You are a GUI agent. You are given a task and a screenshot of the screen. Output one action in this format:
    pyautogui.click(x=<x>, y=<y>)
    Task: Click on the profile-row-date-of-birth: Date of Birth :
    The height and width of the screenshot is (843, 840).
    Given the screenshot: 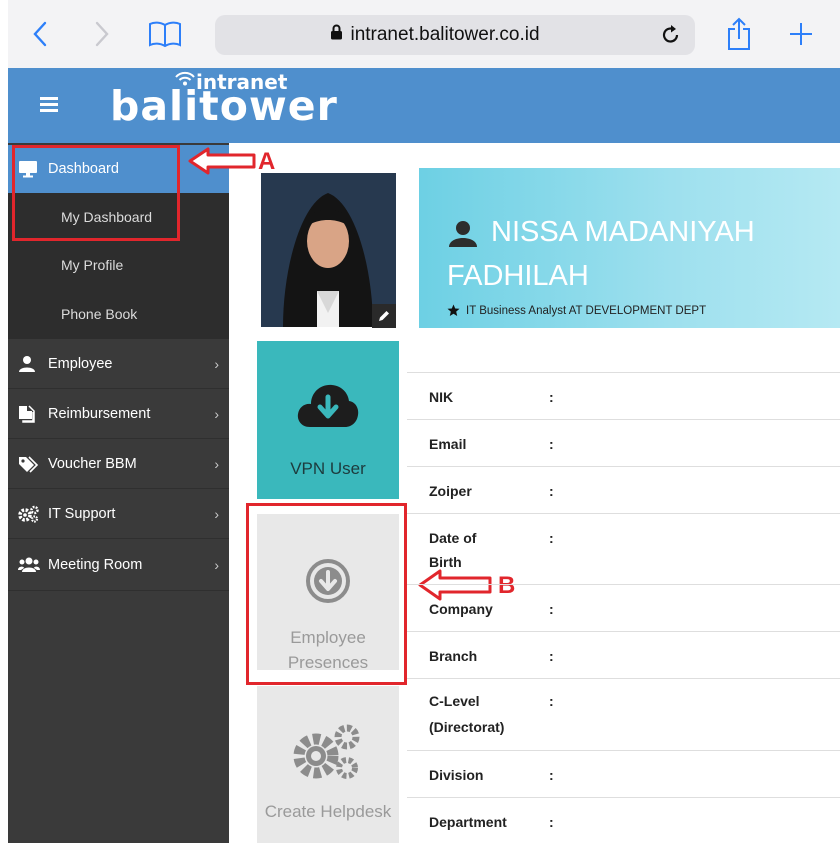 What is the action you would take?
    pyautogui.click(x=623, y=548)
    